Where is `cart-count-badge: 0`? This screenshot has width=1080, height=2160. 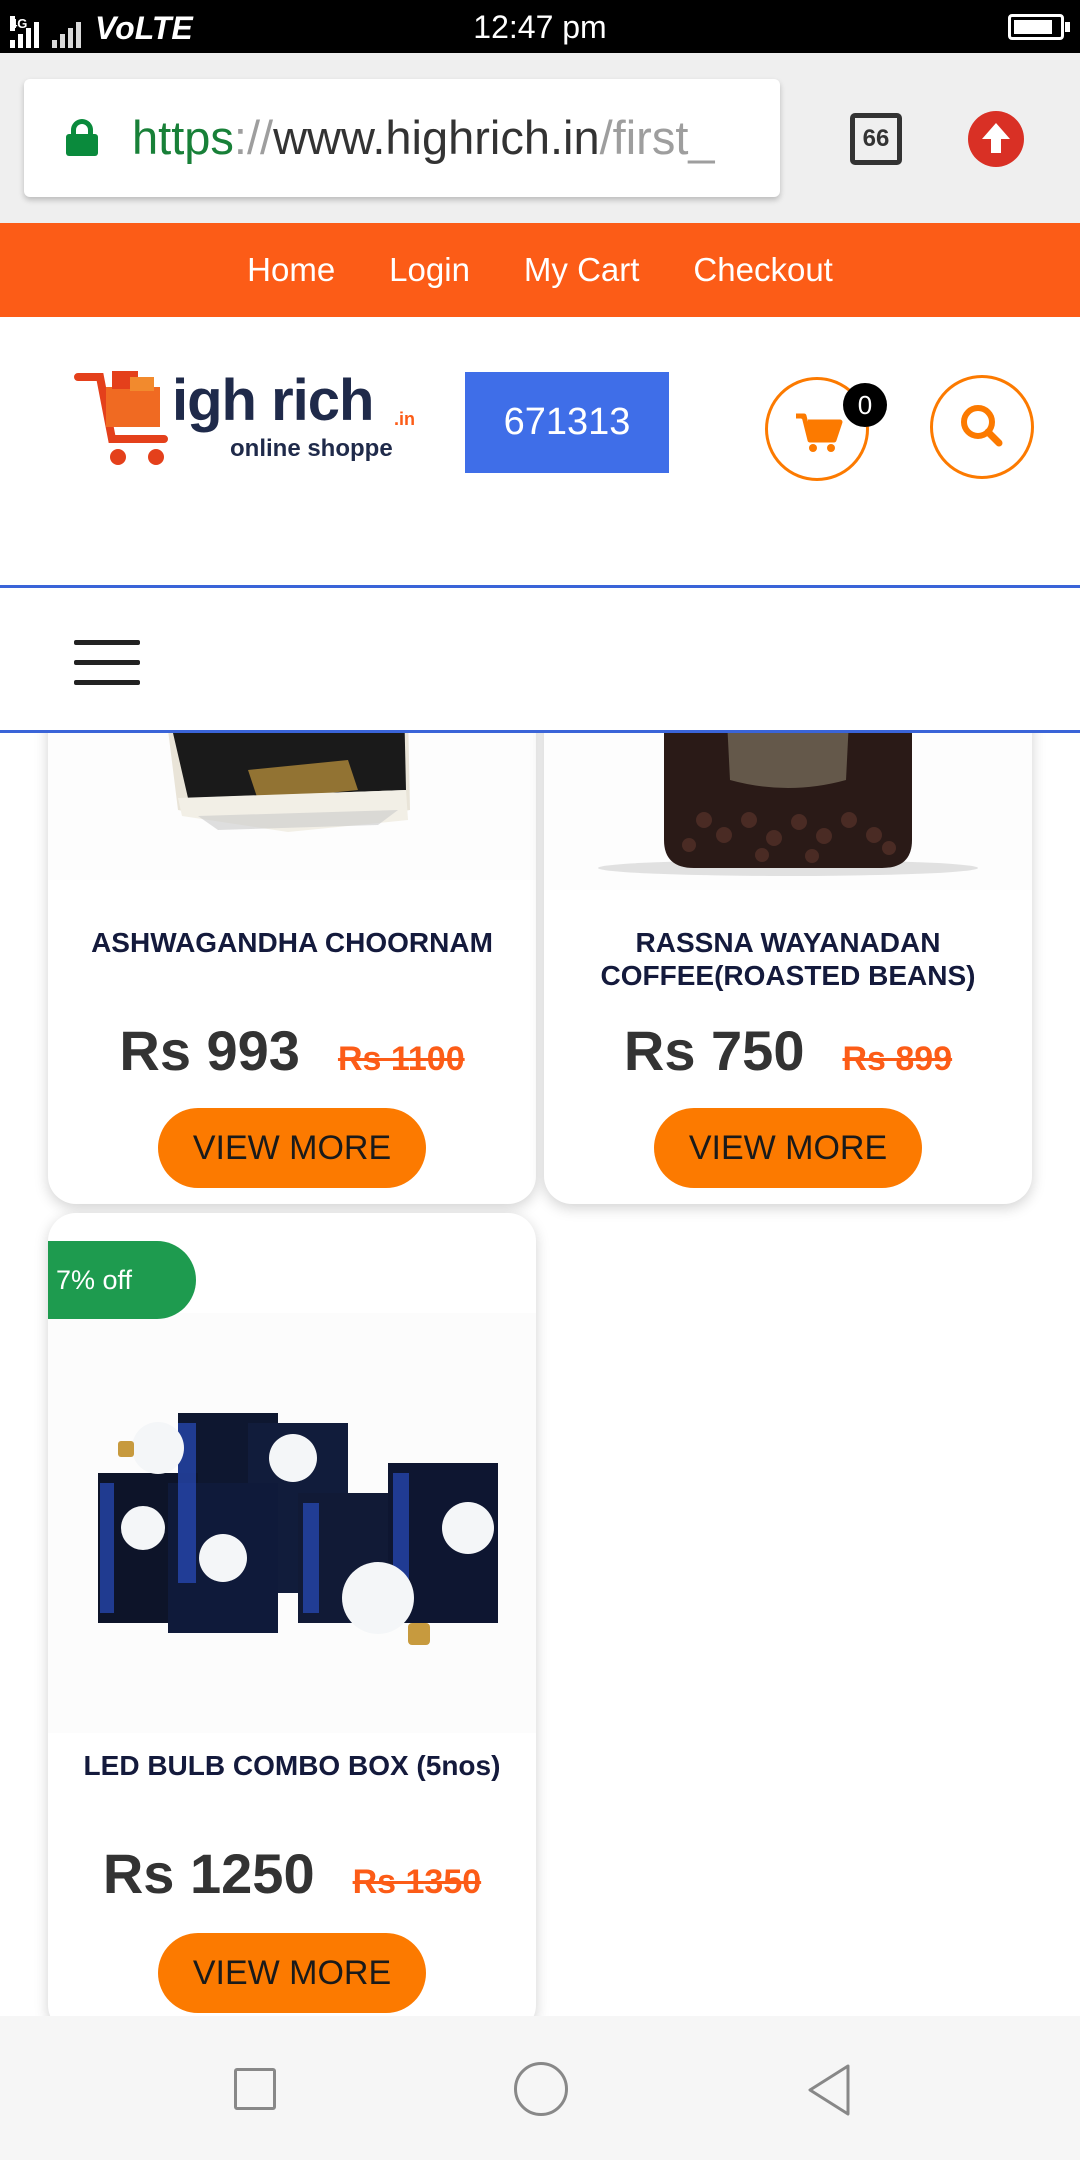
cart-count-badge: 0 is located at coordinates (865, 405).